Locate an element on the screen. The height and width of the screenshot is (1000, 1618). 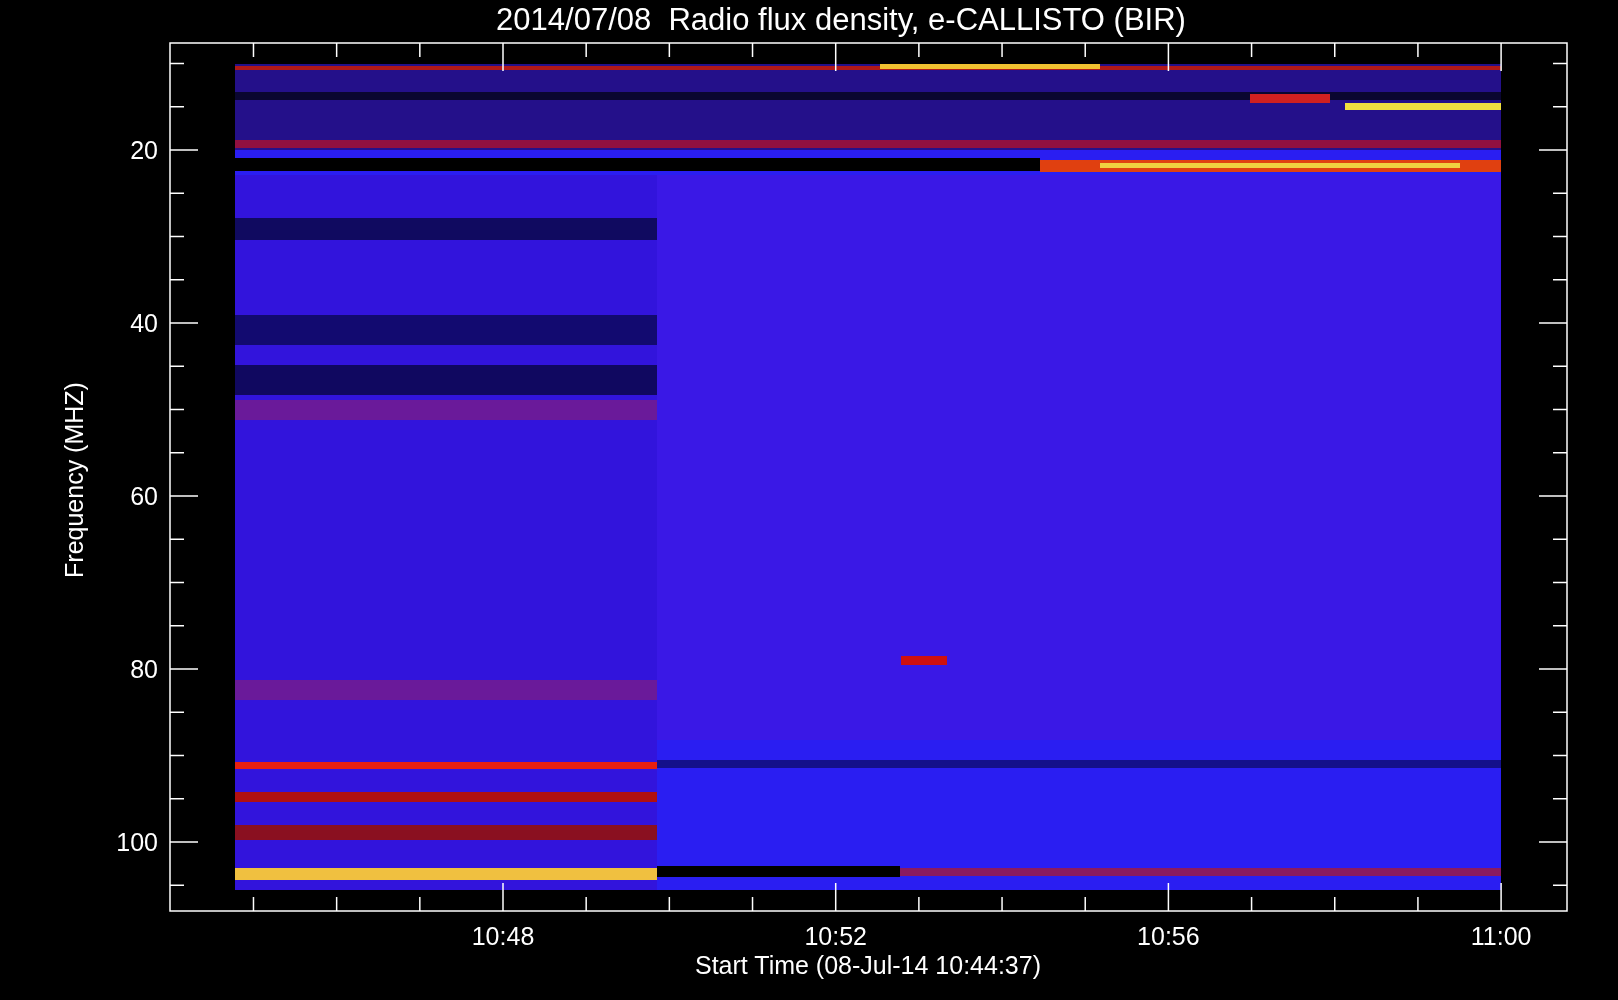
y-tick-label: 40 is located at coordinates (144, 323).